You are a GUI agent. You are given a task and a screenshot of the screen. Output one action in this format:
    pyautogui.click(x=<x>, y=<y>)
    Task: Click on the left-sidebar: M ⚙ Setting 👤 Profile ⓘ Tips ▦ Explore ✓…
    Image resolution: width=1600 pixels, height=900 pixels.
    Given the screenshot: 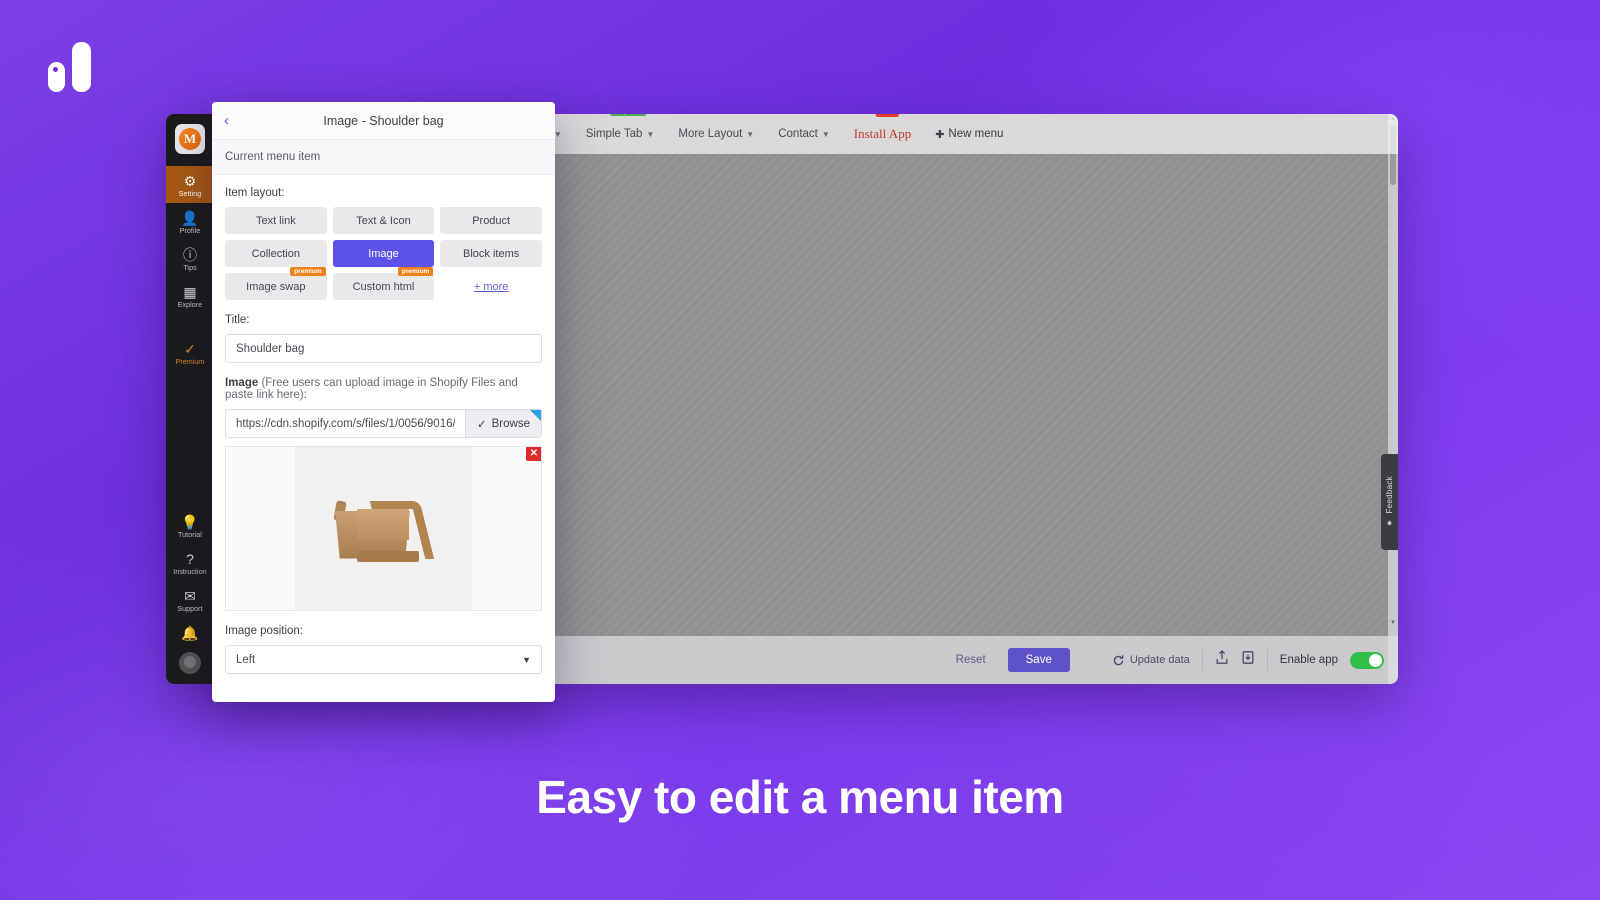 What is the action you would take?
    pyautogui.click(x=190, y=399)
    